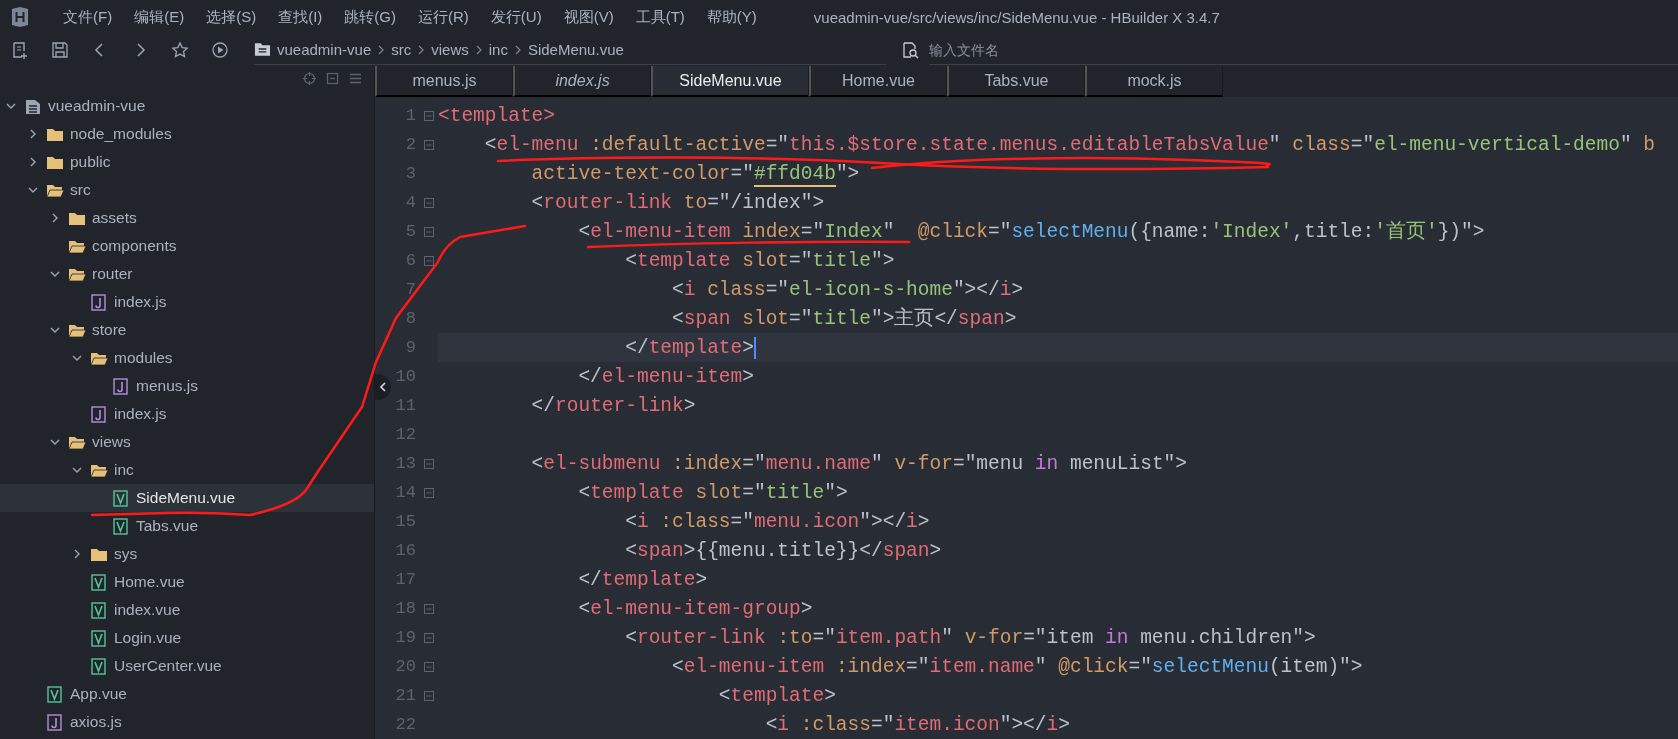  Describe the element at coordinates (159, 17) in the screenshot. I see `menu-item: 编辑(E)` at that location.